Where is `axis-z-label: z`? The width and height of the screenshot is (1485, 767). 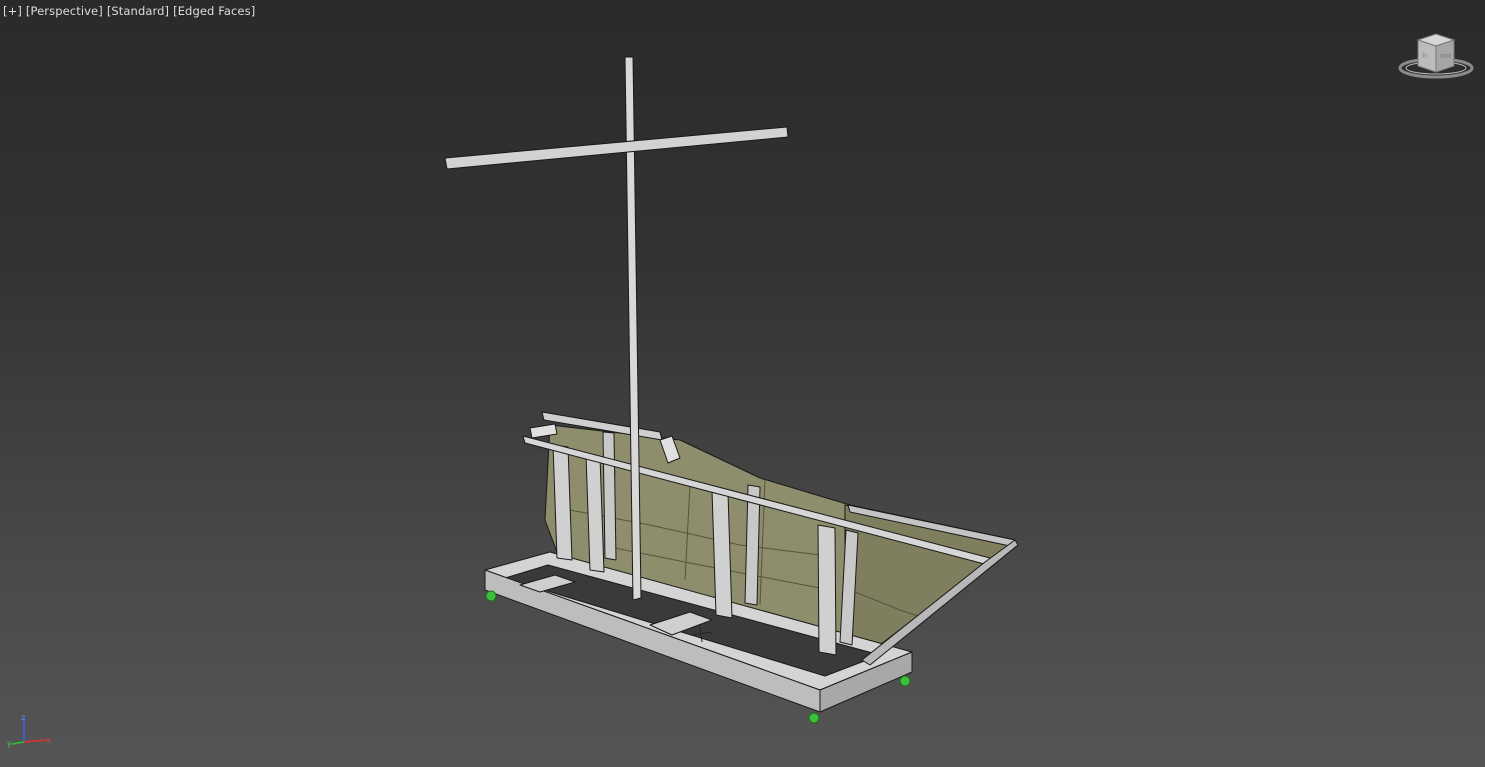 axis-z-label: z is located at coordinates (23, 717).